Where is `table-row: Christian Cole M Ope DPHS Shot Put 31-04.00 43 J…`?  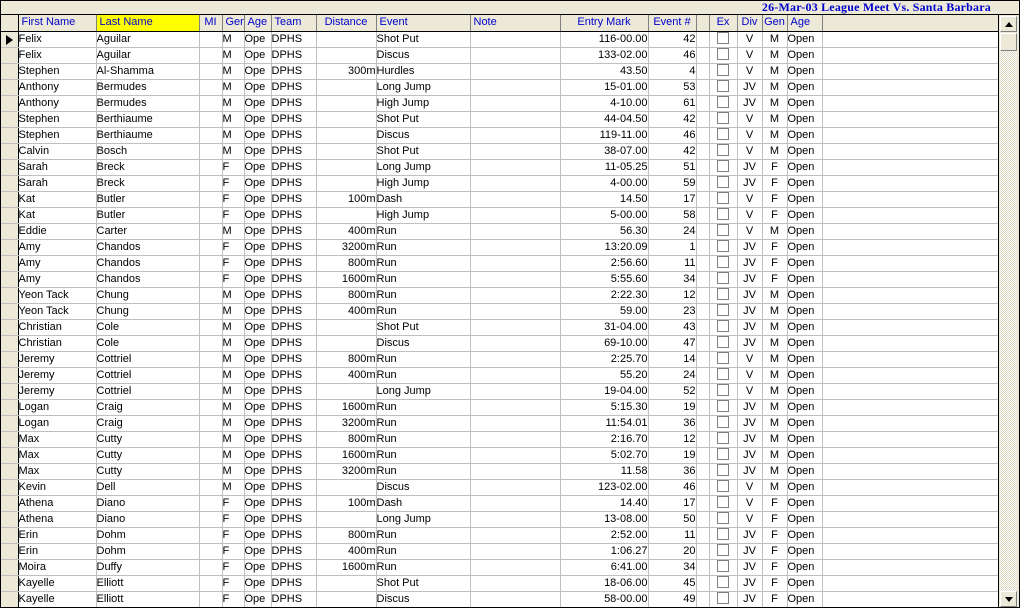
table-row: Christian Cole M Ope DPHS Shot Put 31-04.00 43 J… is located at coordinates (499, 327).